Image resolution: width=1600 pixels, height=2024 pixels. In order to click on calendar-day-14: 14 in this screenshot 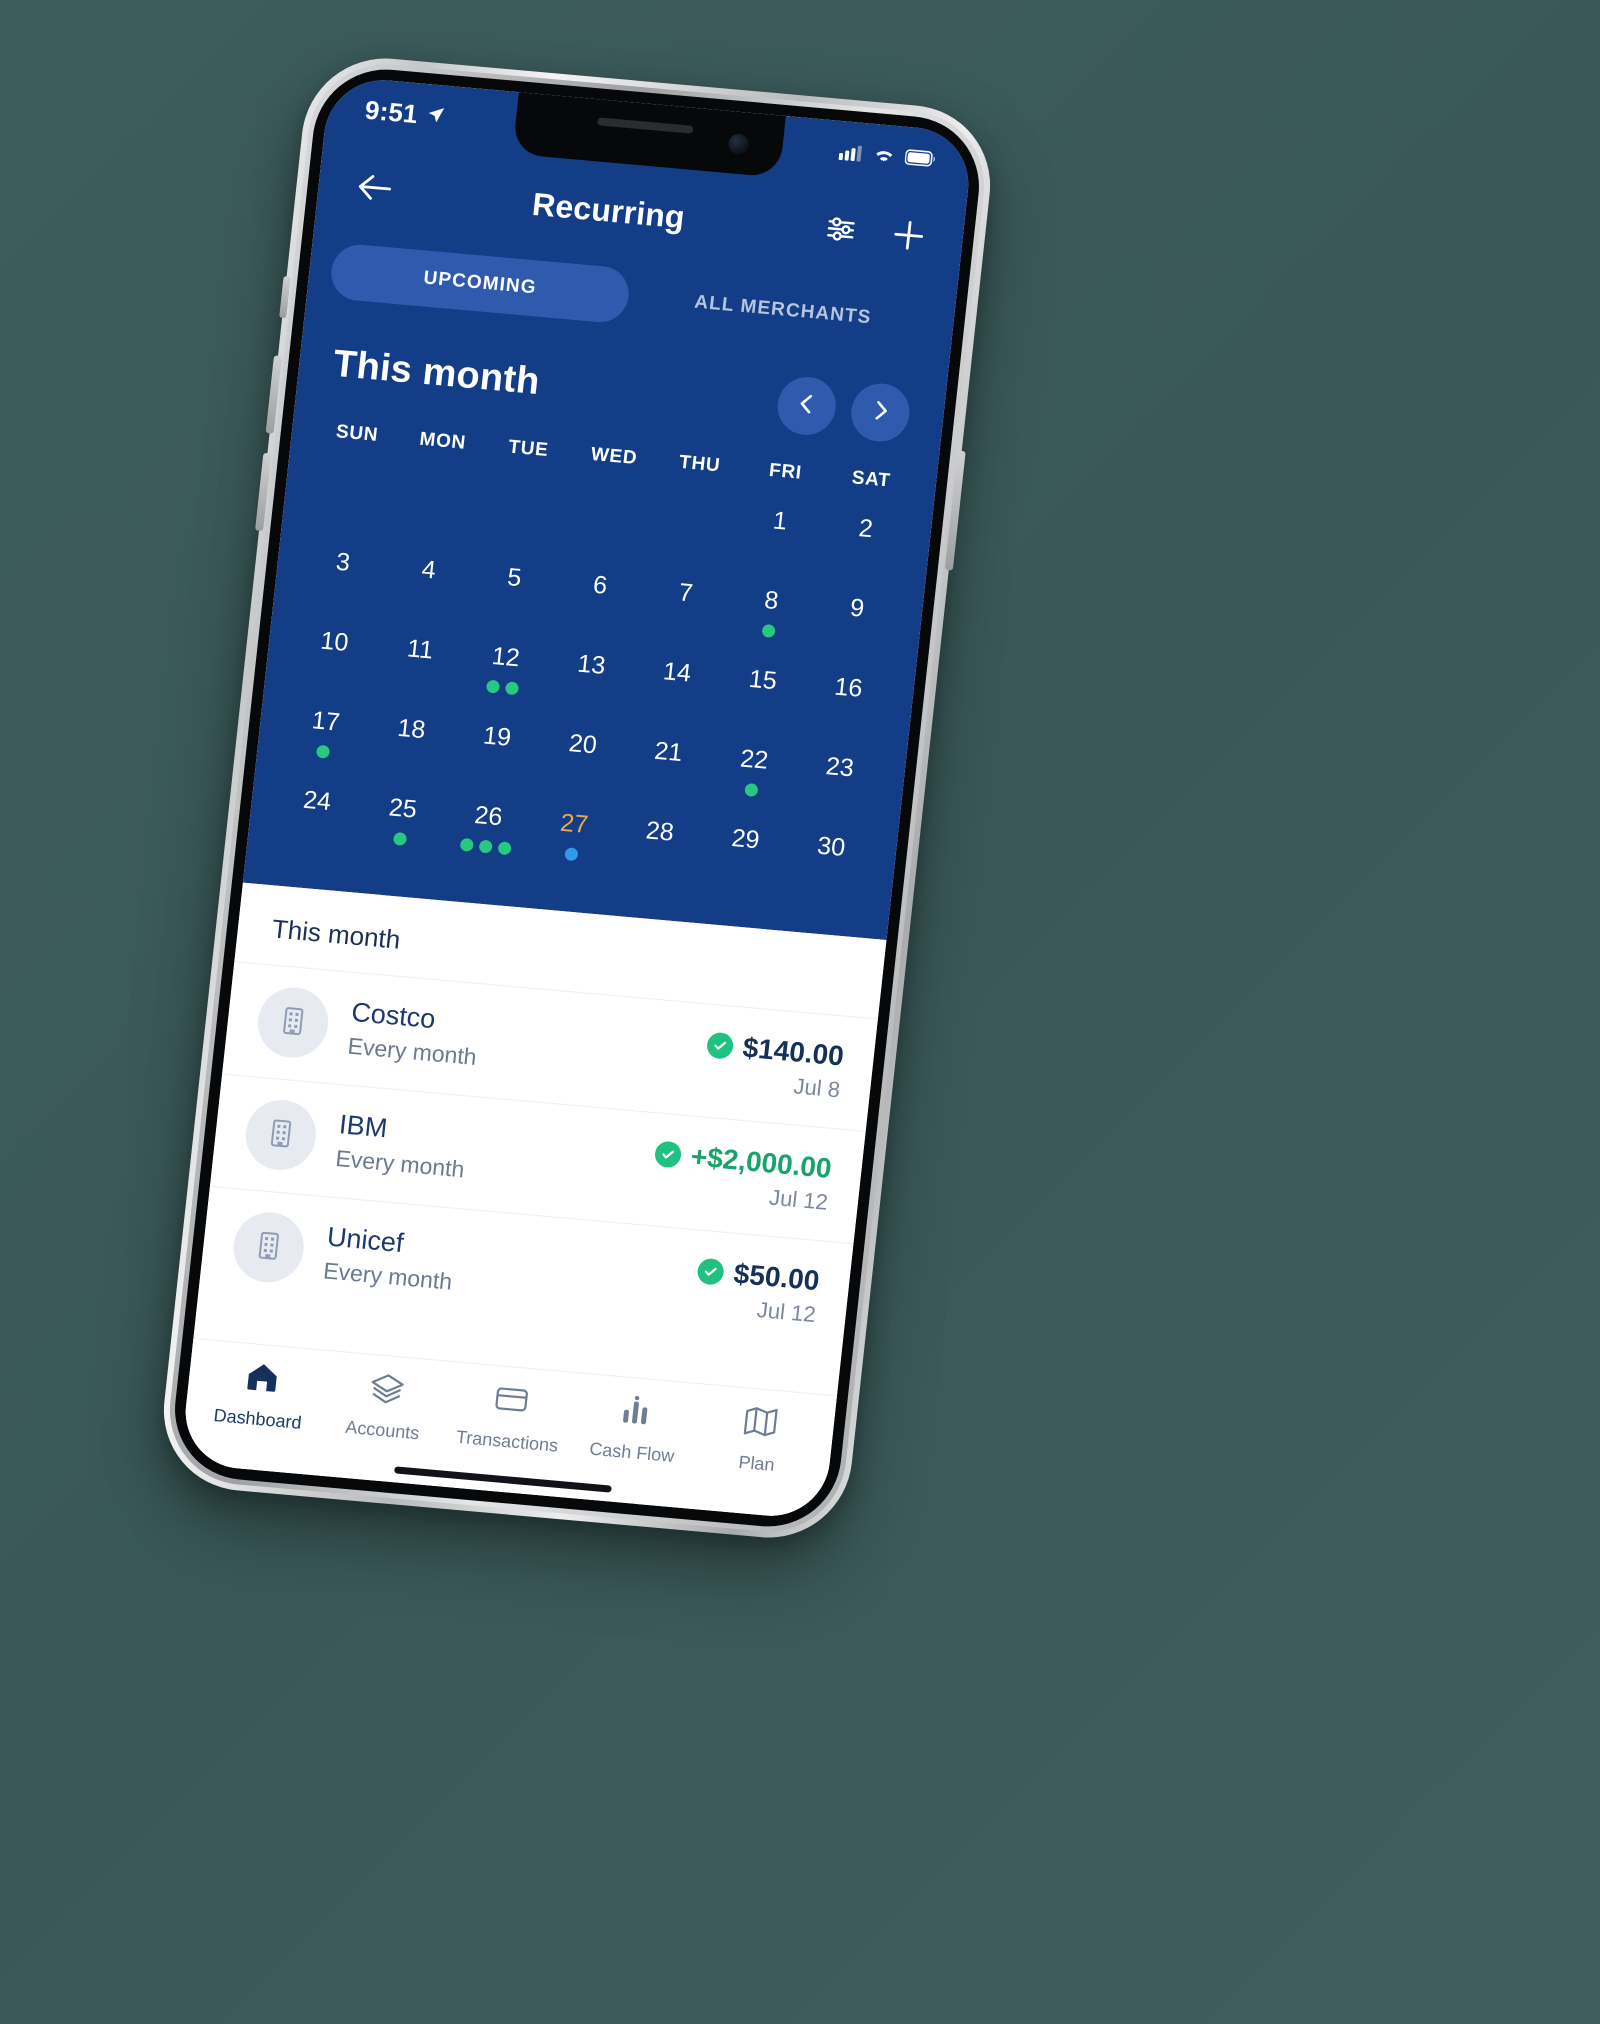, I will do `click(675, 691)`.